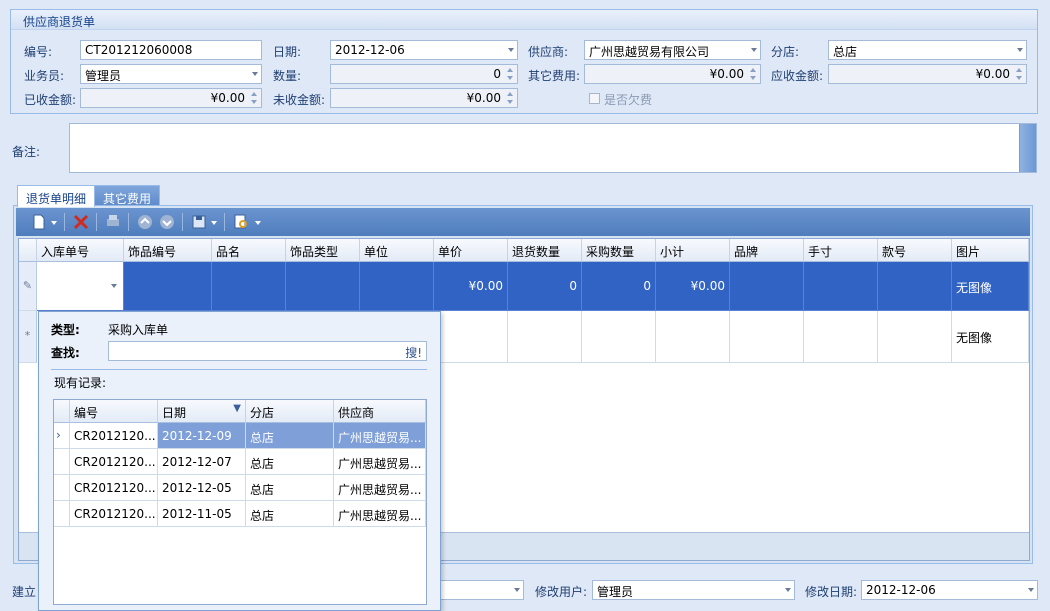  What do you see at coordinates (113, 222) in the screenshot?
I see `print-icon` at bounding box center [113, 222].